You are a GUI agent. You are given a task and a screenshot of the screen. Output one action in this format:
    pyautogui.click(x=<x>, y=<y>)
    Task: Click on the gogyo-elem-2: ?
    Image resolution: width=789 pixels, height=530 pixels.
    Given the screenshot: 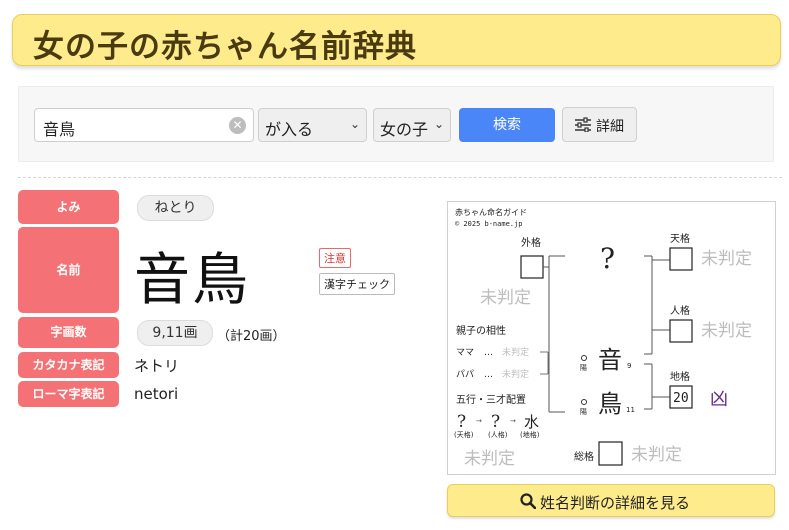 What is the action you would take?
    pyautogui.click(x=495, y=422)
    